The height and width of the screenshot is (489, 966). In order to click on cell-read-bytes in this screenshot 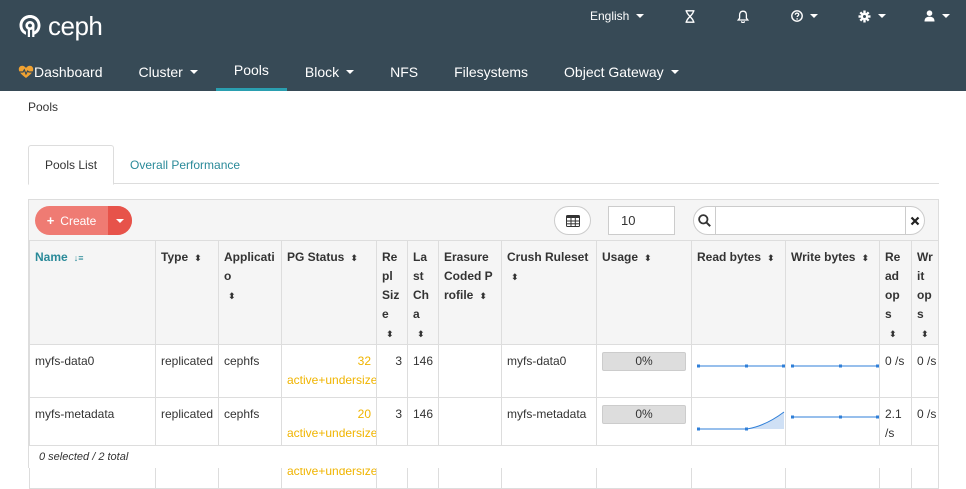, I will do `click(738, 443)`.